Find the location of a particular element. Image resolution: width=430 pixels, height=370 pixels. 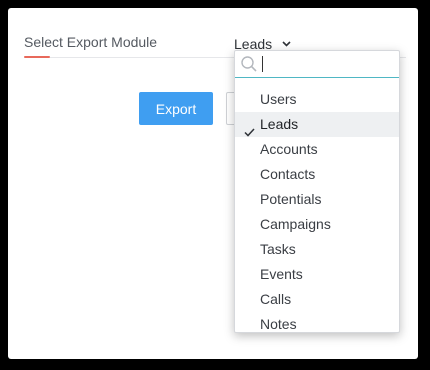

option-contacts: Contacts is located at coordinates (317, 174).